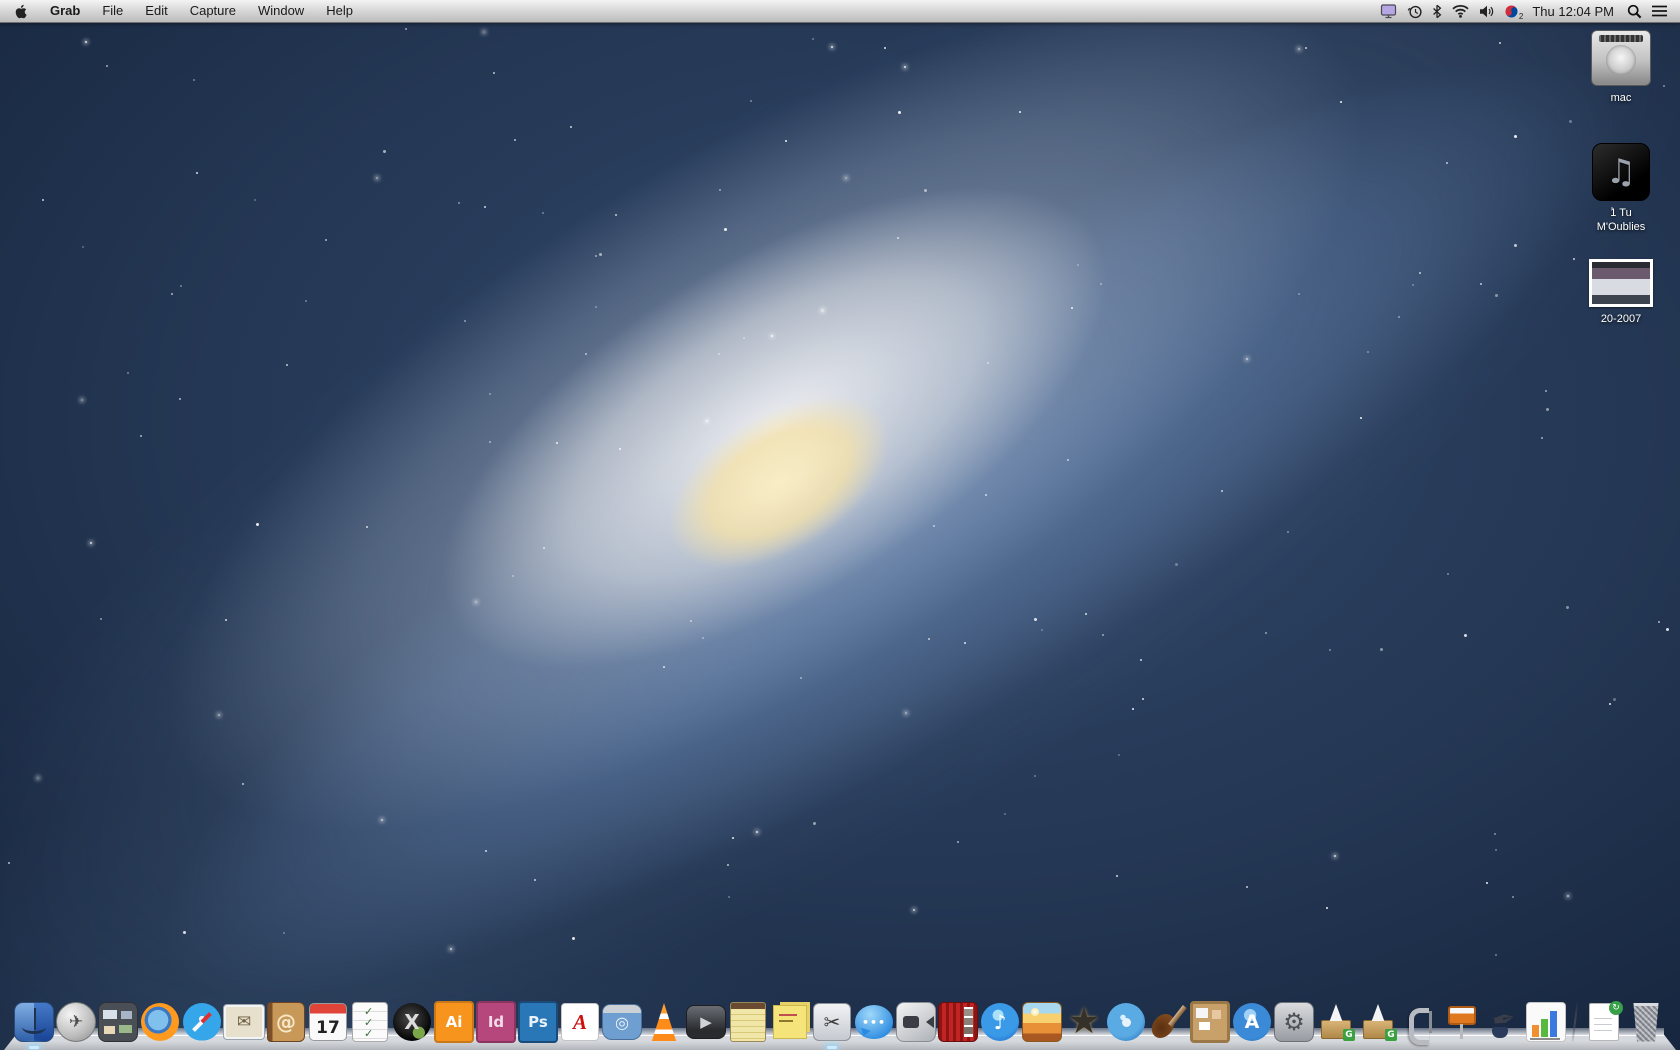 The height and width of the screenshot is (1050, 1680). Describe the element at coordinates (1487, 11) in the screenshot. I see `volume-icon` at that location.